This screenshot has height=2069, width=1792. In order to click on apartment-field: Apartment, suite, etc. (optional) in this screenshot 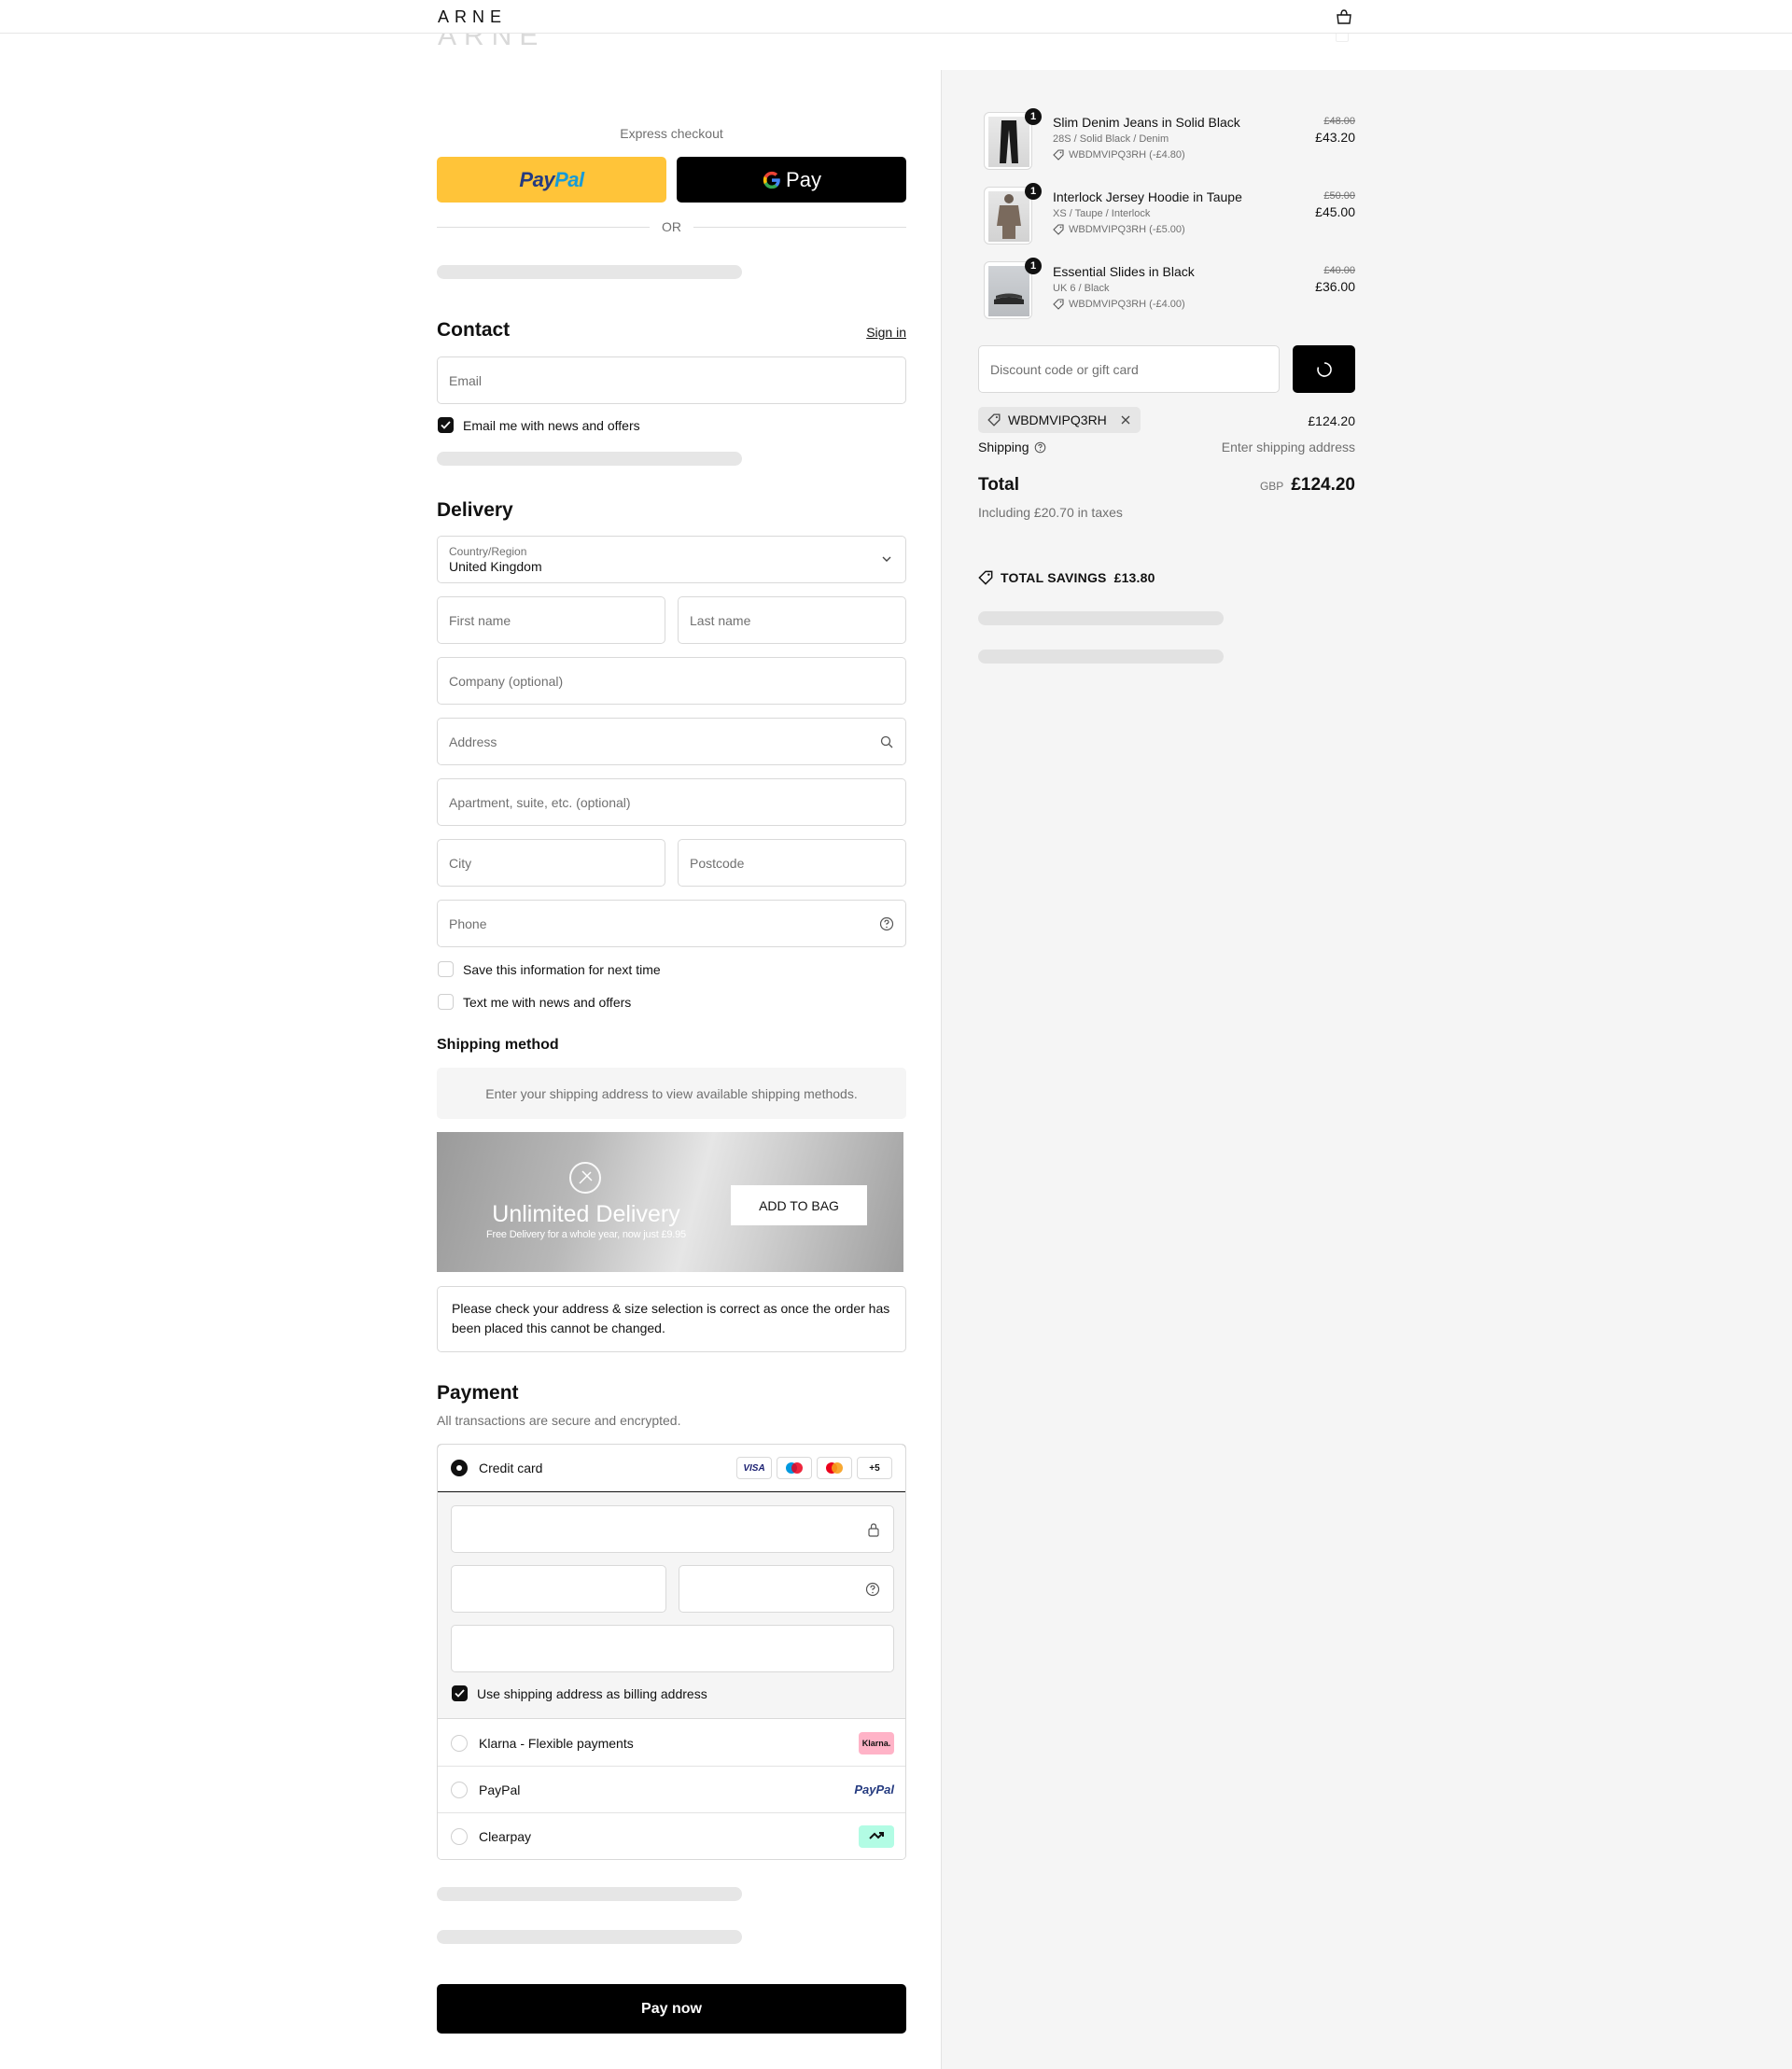, I will do `click(671, 802)`.